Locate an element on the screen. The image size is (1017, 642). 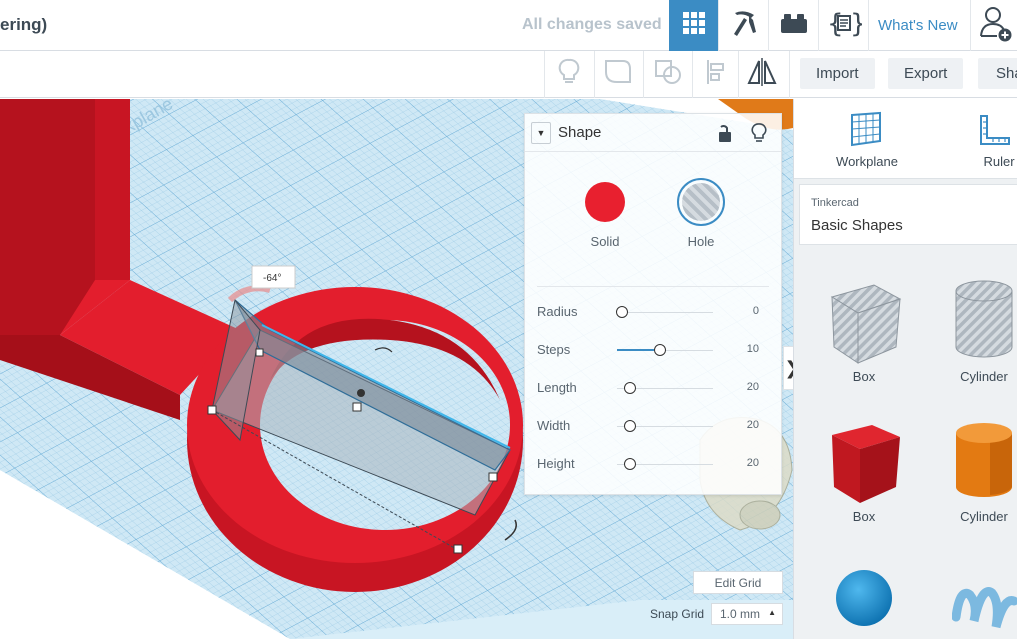
account-button is located at coordinates (996, 25).